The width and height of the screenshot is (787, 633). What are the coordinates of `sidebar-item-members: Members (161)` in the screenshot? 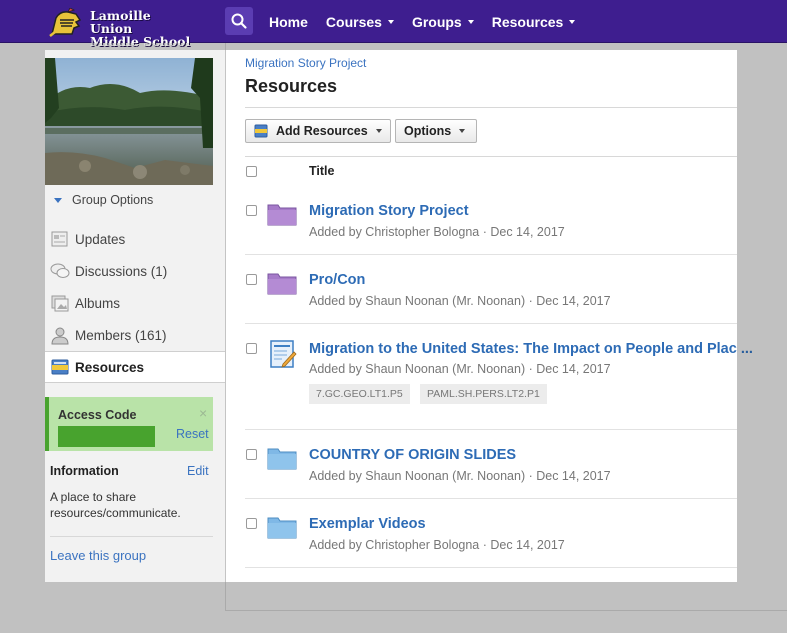 It's located at (135, 335).